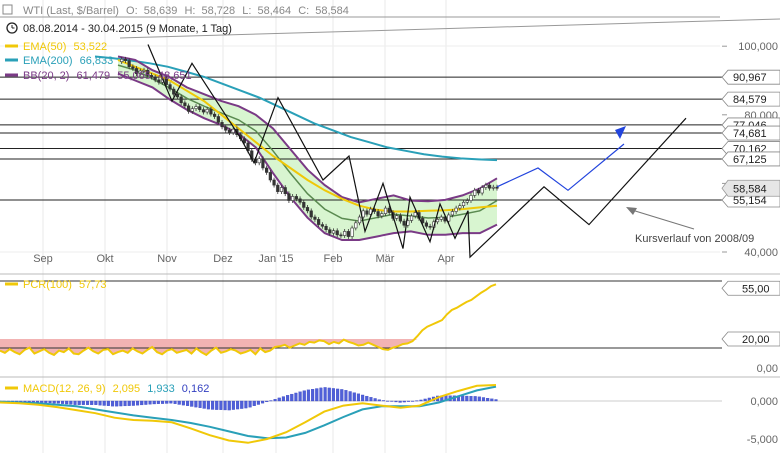 This screenshot has height=453, width=780. What do you see at coordinates (47, 285) in the screenshot?
I see `pcr-name: PCR(100)` at bounding box center [47, 285].